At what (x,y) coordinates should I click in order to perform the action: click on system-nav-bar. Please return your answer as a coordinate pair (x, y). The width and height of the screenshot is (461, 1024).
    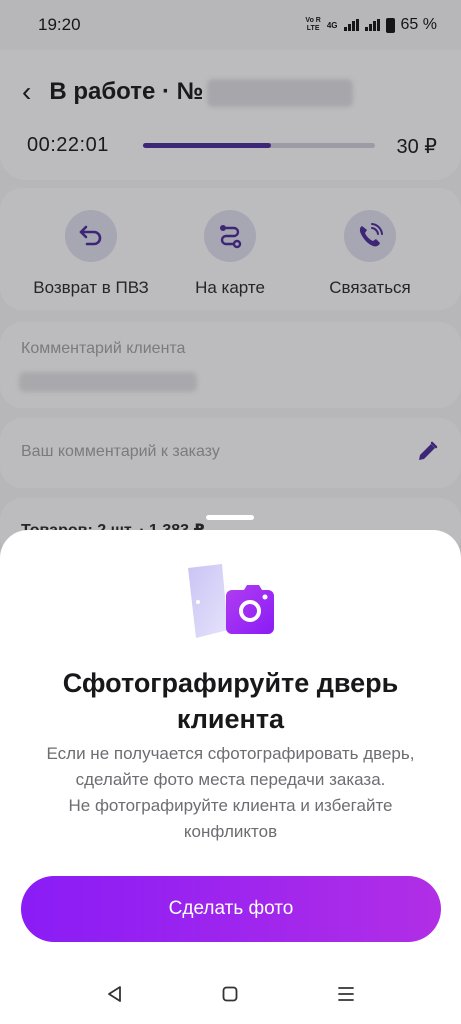
    Looking at the image, I should click on (230, 994).